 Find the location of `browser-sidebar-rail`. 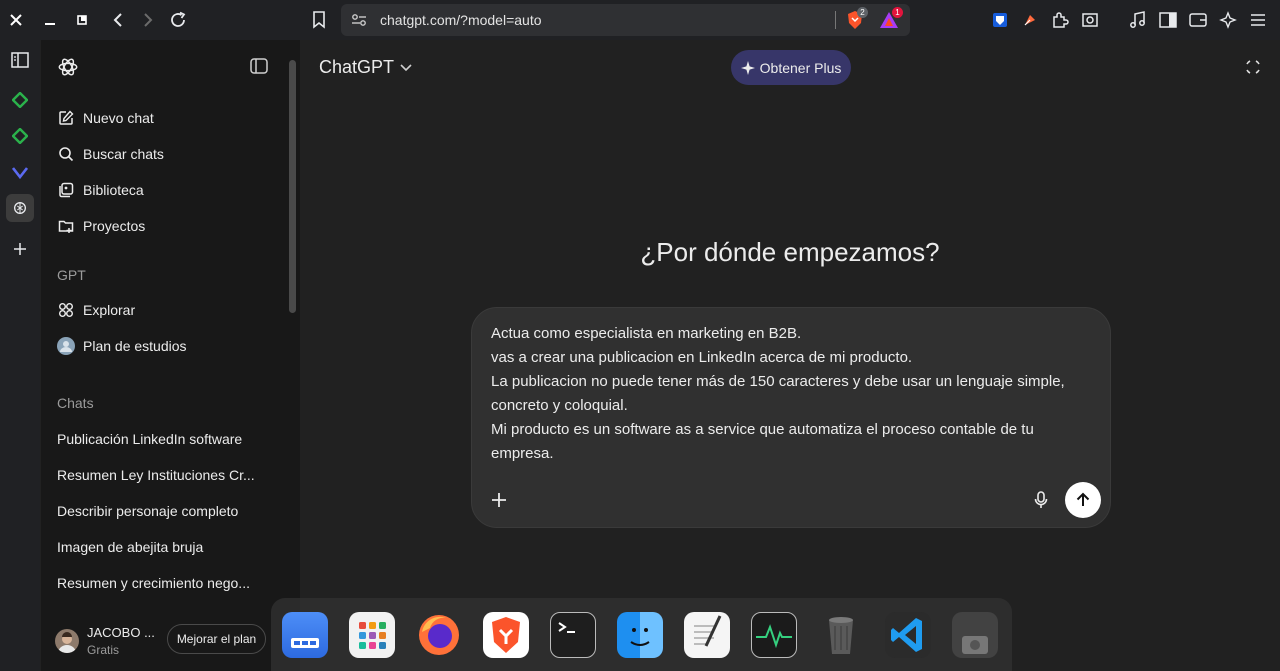

browser-sidebar-rail is located at coordinates (20, 355).